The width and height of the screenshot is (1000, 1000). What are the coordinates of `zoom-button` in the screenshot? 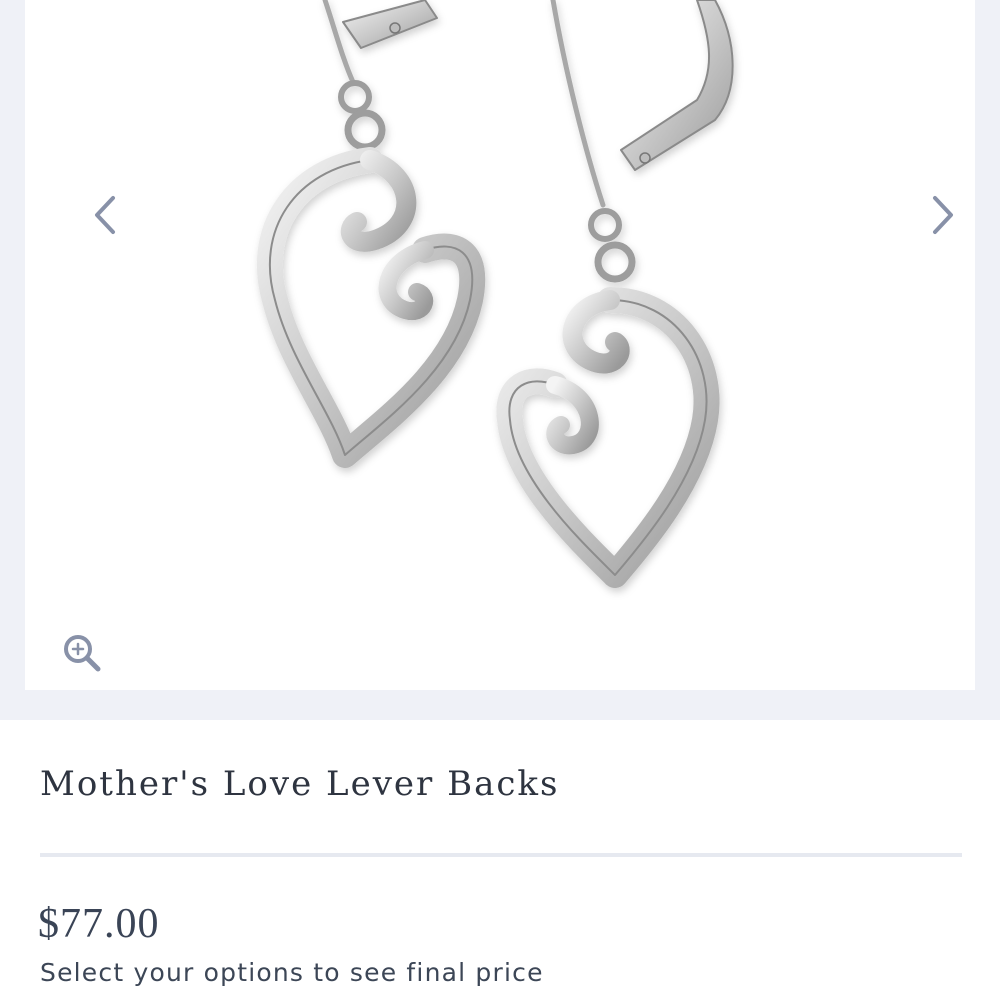 It's located at (82, 653).